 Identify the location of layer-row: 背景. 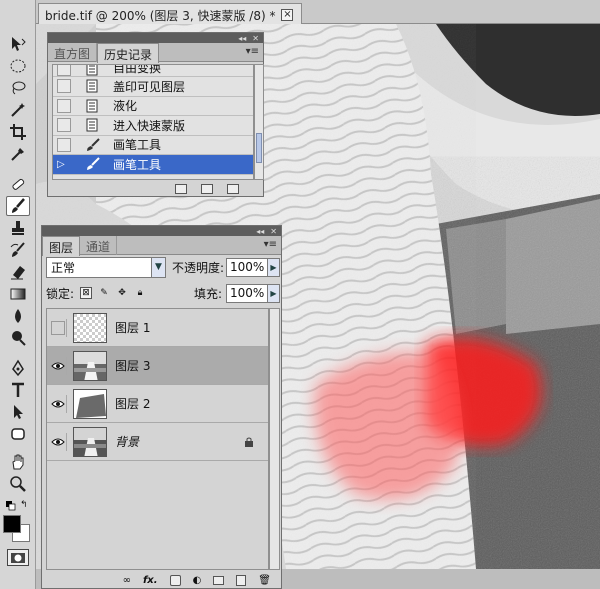
(157, 442).